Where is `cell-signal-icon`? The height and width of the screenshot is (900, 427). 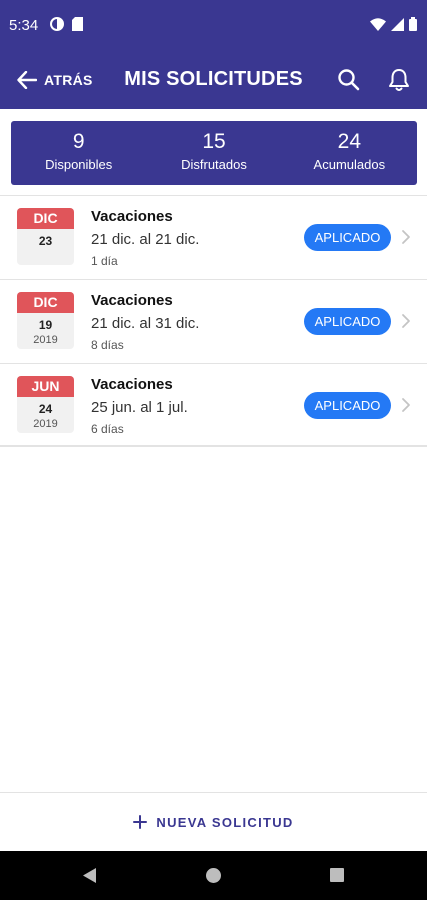
cell-signal-icon is located at coordinates (397, 24).